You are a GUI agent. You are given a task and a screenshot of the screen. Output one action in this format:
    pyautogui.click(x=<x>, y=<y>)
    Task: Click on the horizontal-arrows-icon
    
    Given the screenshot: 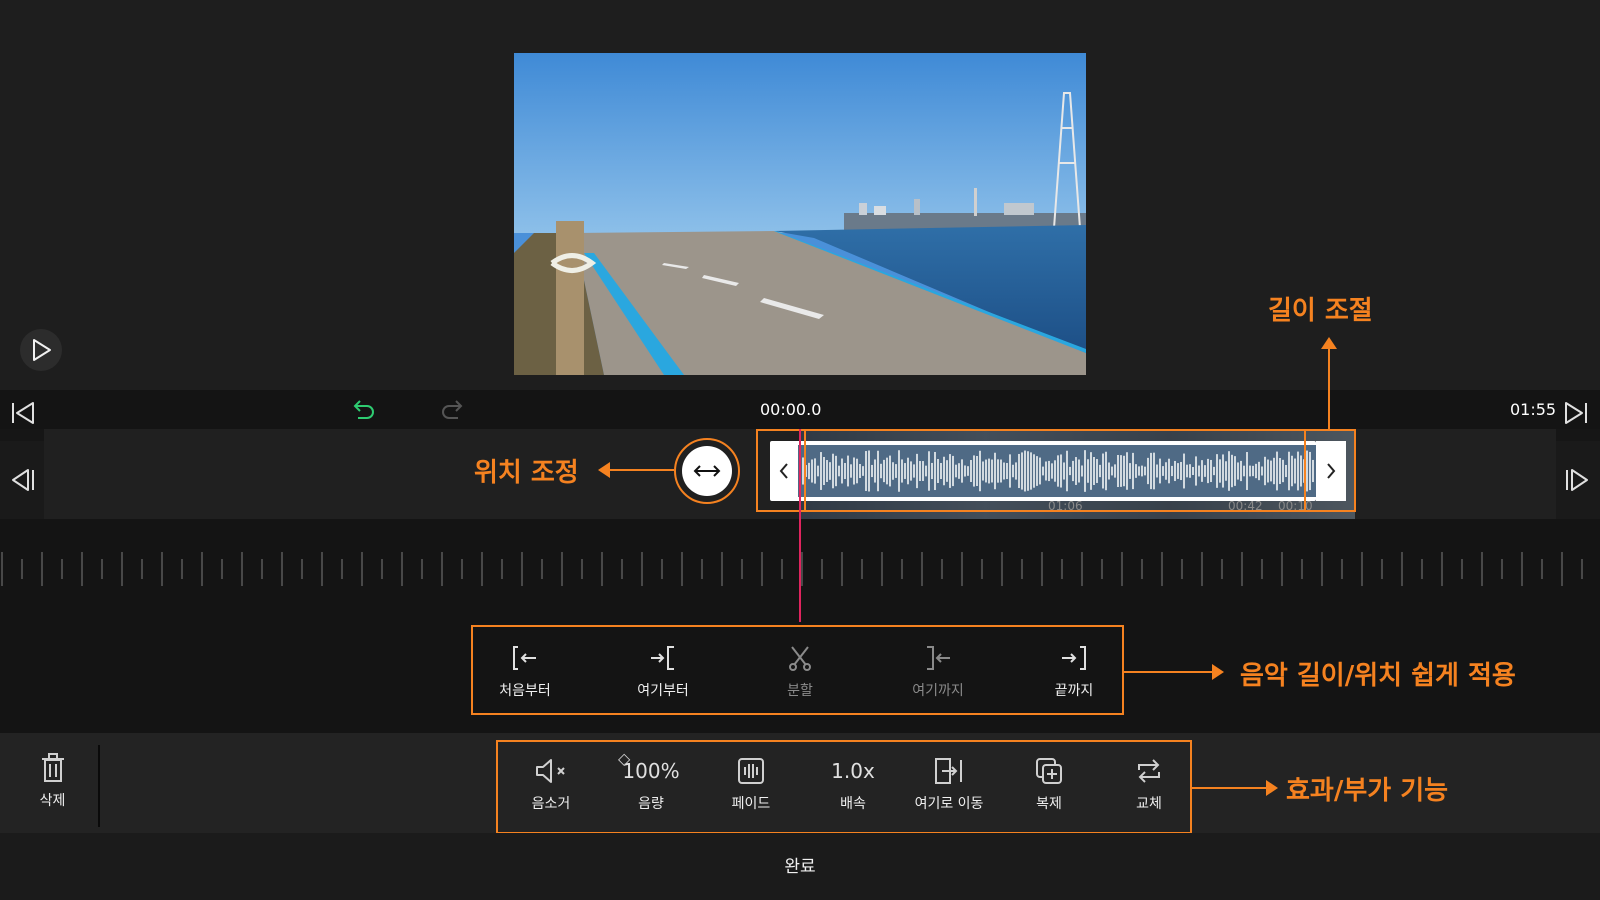 What is the action you would take?
    pyautogui.click(x=707, y=471)
    